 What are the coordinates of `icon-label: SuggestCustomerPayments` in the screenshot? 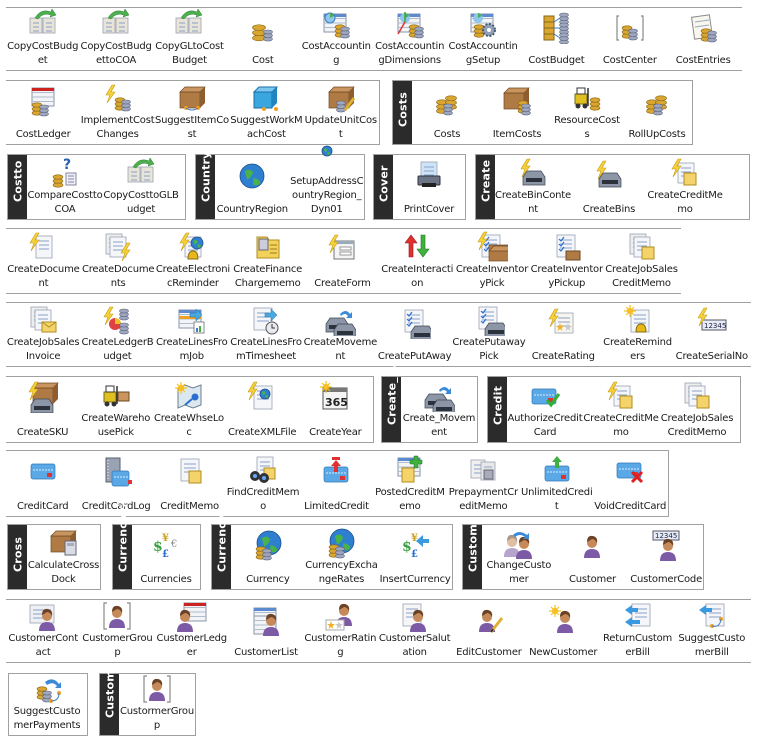 It's located at (47, 718).